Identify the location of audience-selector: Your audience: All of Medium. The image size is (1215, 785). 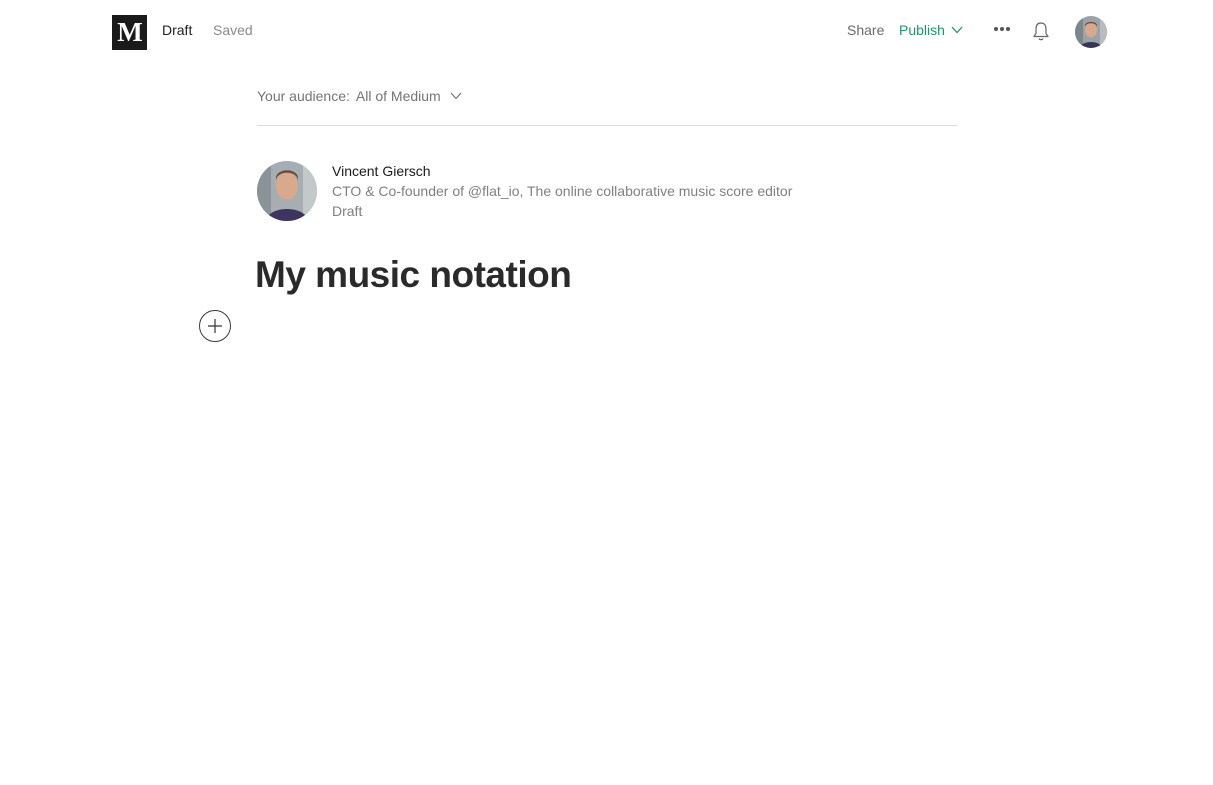
(359, 96).